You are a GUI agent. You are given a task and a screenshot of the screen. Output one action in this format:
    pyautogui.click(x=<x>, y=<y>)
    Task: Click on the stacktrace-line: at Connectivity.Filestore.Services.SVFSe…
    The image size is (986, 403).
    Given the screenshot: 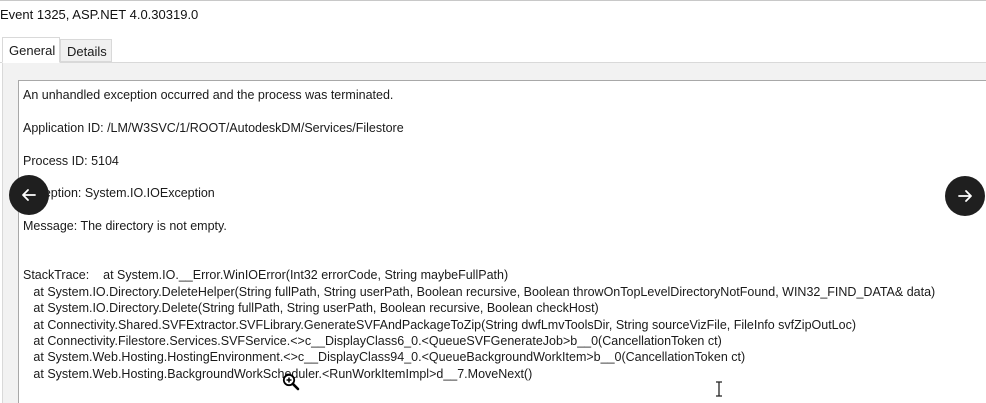 What is the action you would take?
    pyautogui.click(x=372, y=341)
    